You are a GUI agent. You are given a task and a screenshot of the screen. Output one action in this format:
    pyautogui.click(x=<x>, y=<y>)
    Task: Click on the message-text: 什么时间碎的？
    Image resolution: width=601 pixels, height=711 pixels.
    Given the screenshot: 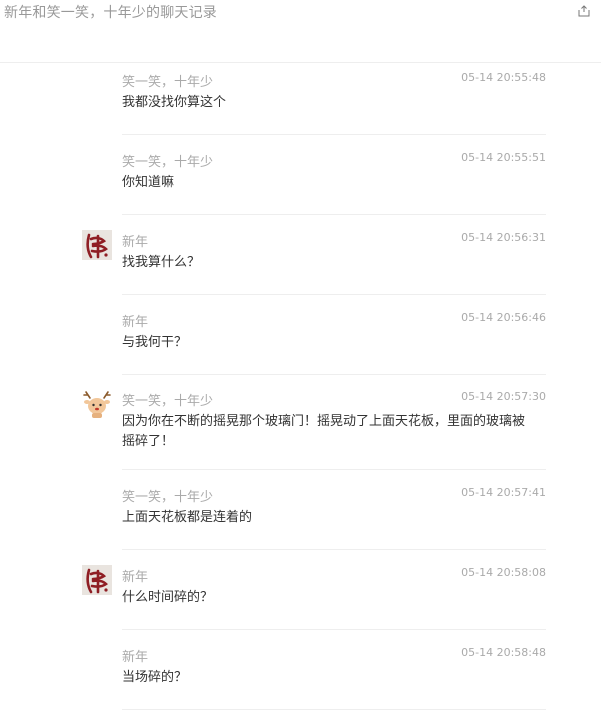 What is the action you would take?
    pyautogui.click(x=168, y=597)
    